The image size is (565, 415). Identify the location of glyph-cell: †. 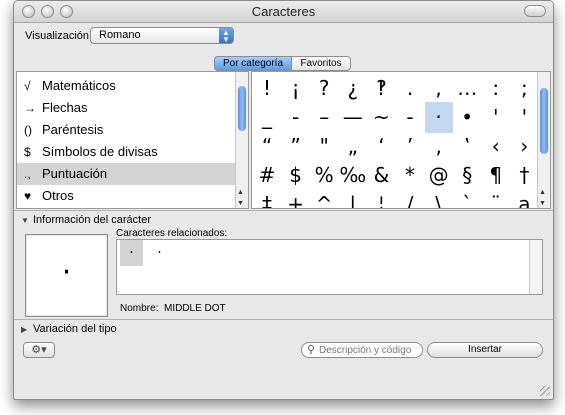
(524, 175).